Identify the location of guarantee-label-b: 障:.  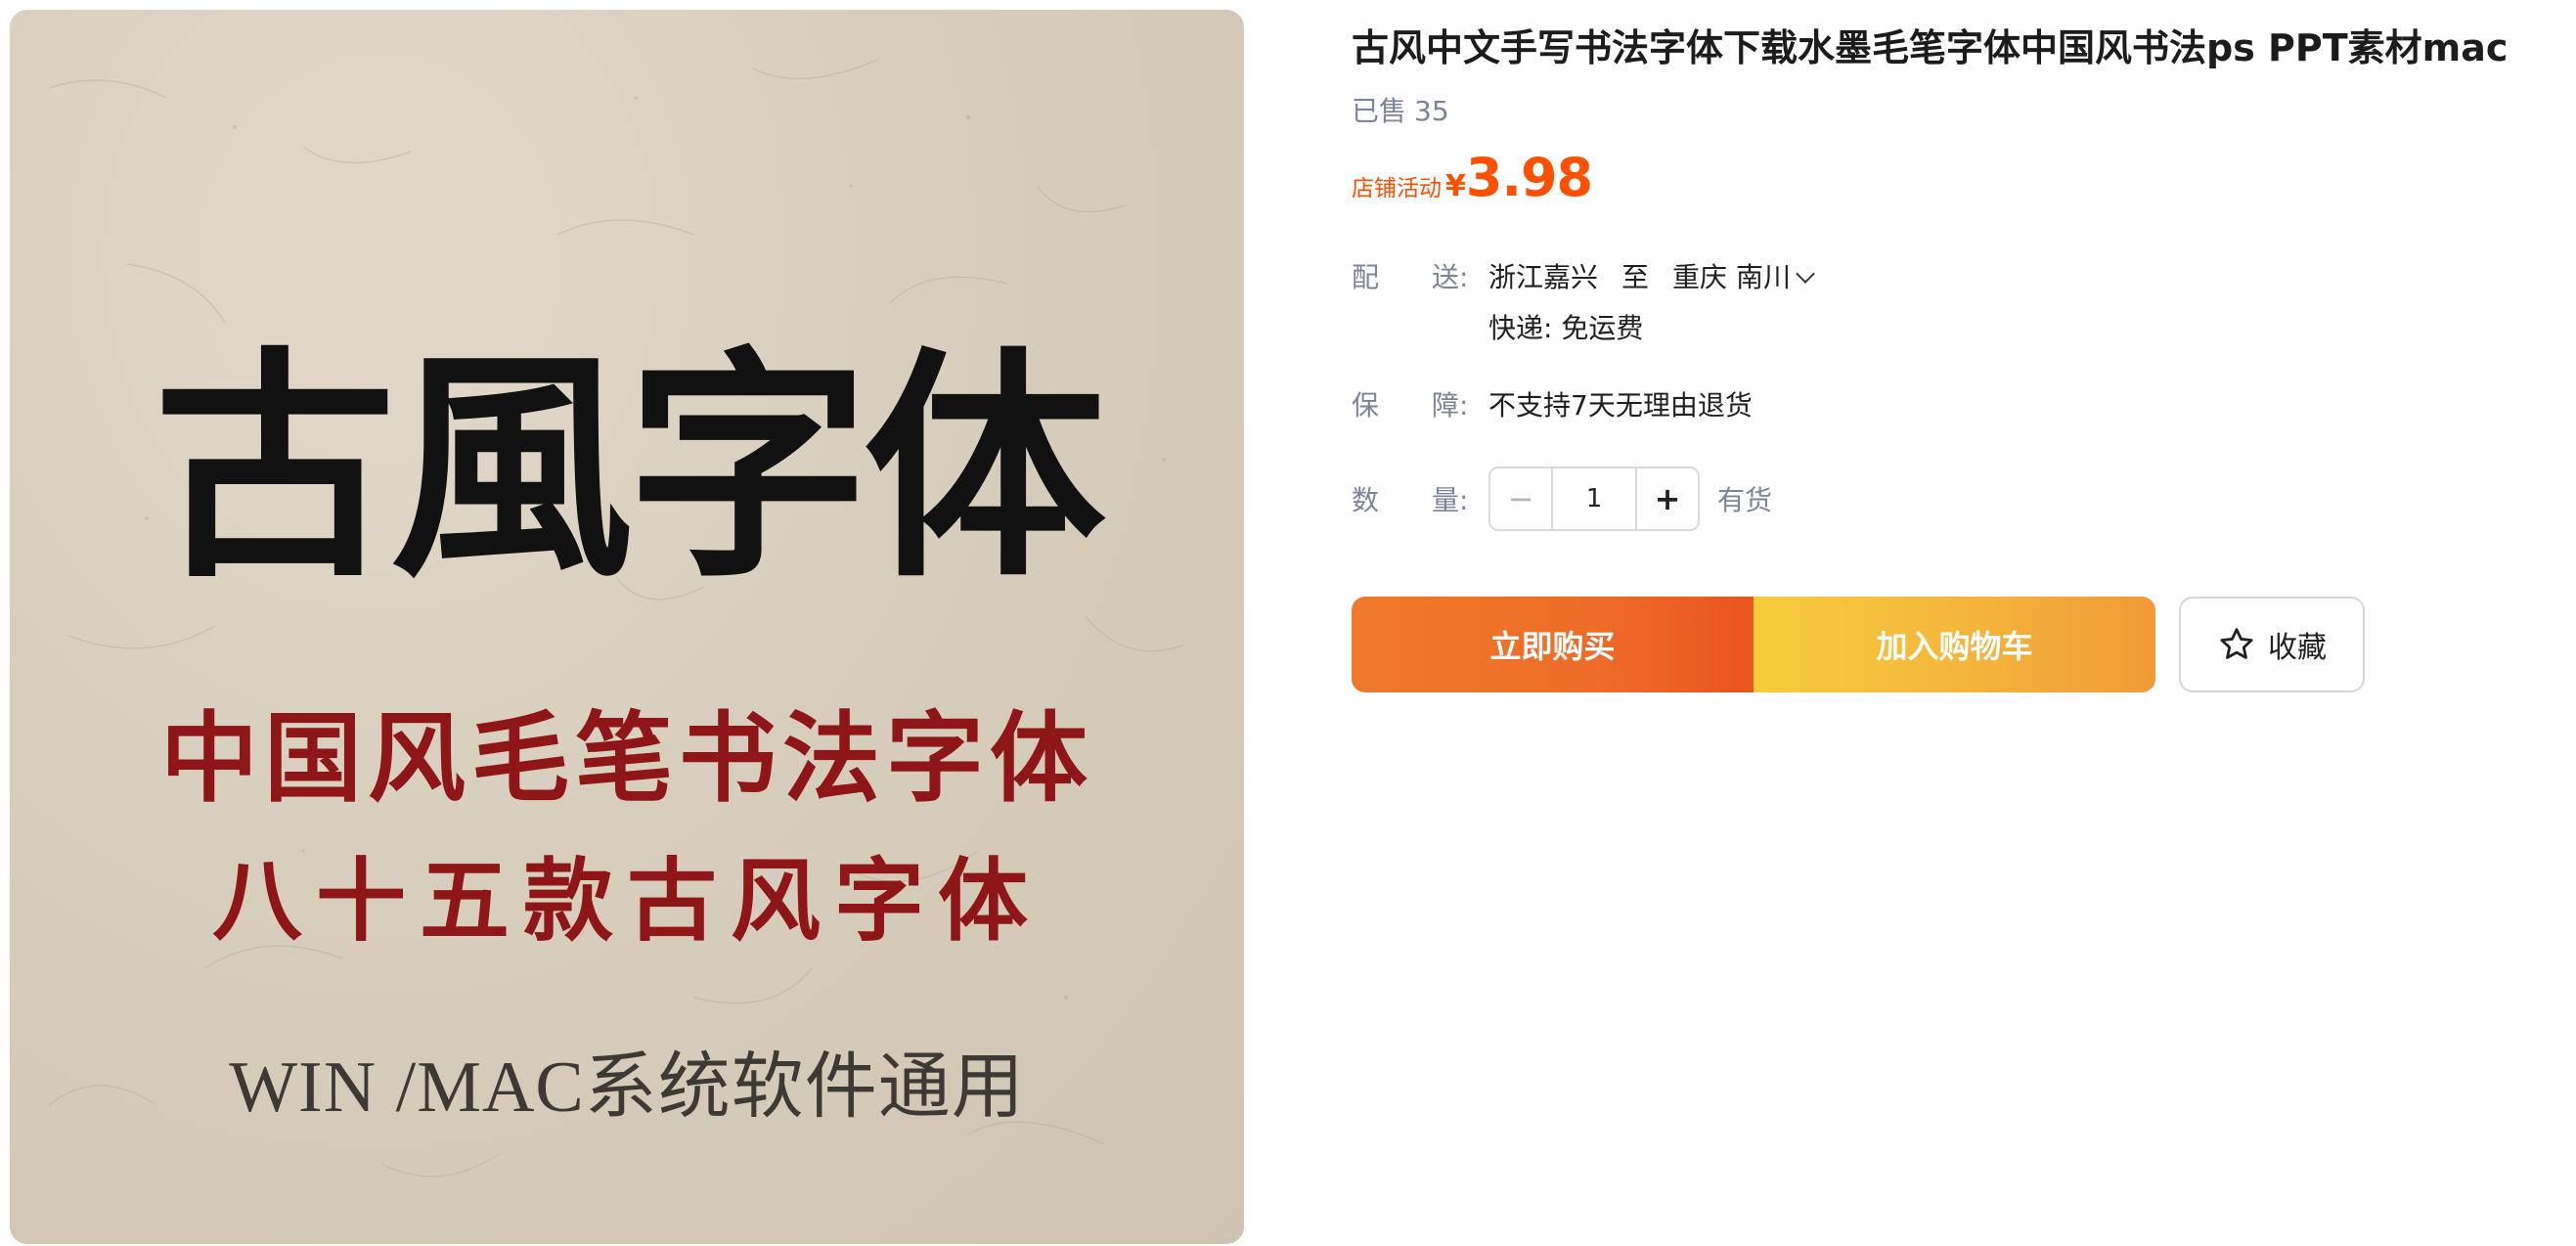
(1450, 406).